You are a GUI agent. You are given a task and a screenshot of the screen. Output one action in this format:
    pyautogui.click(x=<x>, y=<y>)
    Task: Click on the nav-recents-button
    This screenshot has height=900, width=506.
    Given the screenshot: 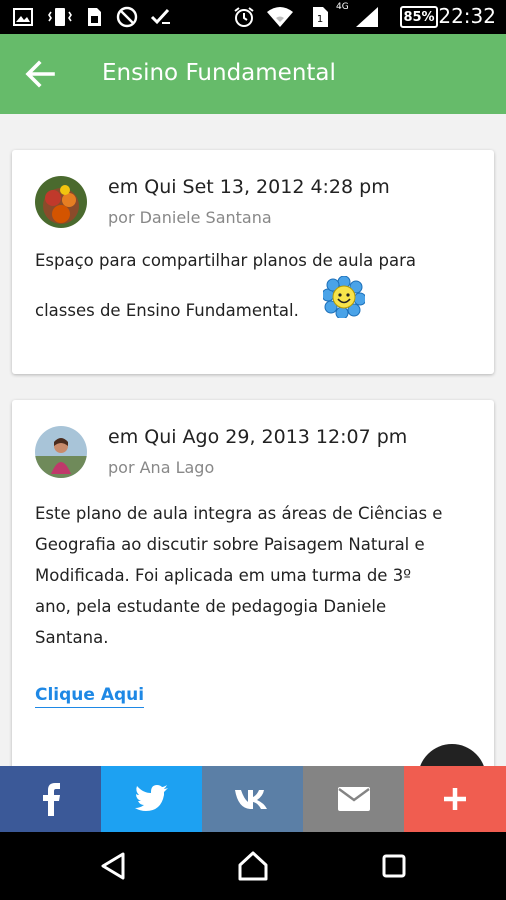 What is the action you would take?
    pyautogui.click(x=394, y=866)
    